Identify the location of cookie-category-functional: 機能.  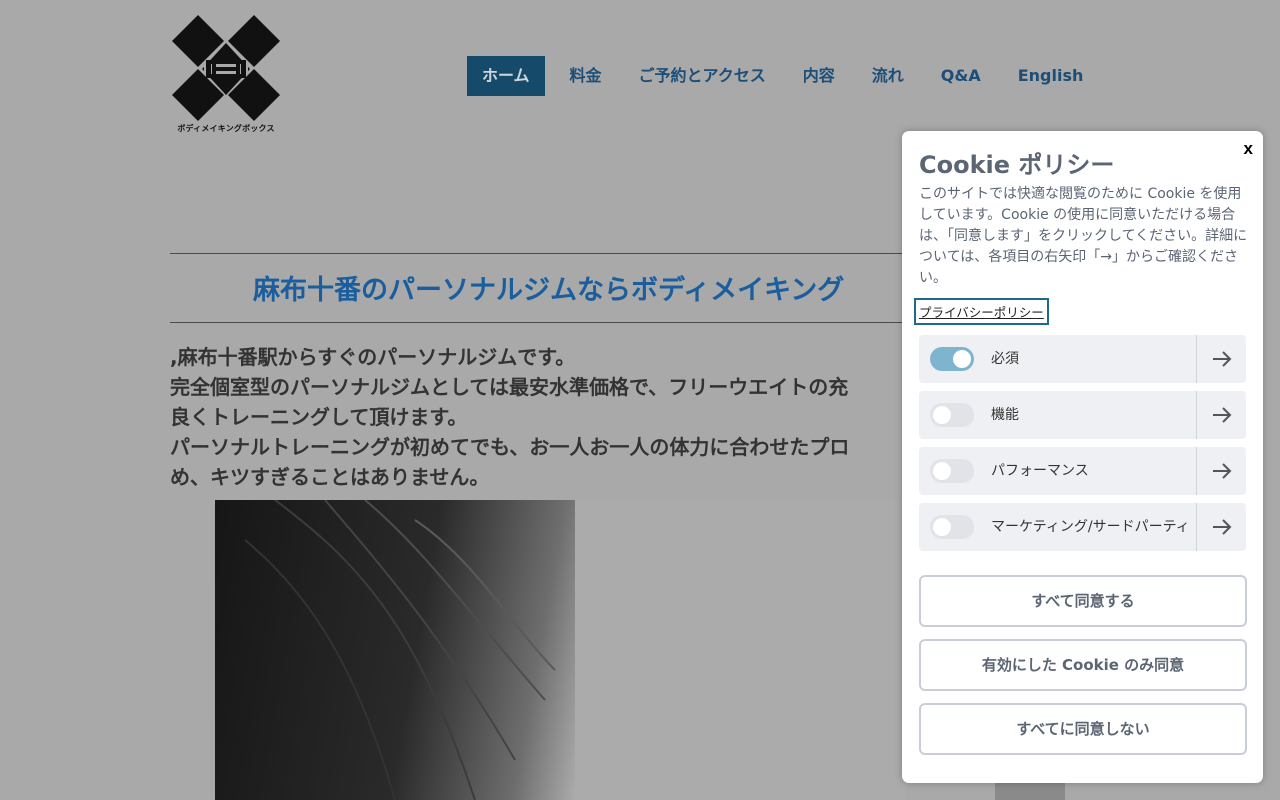
(1082, 415).